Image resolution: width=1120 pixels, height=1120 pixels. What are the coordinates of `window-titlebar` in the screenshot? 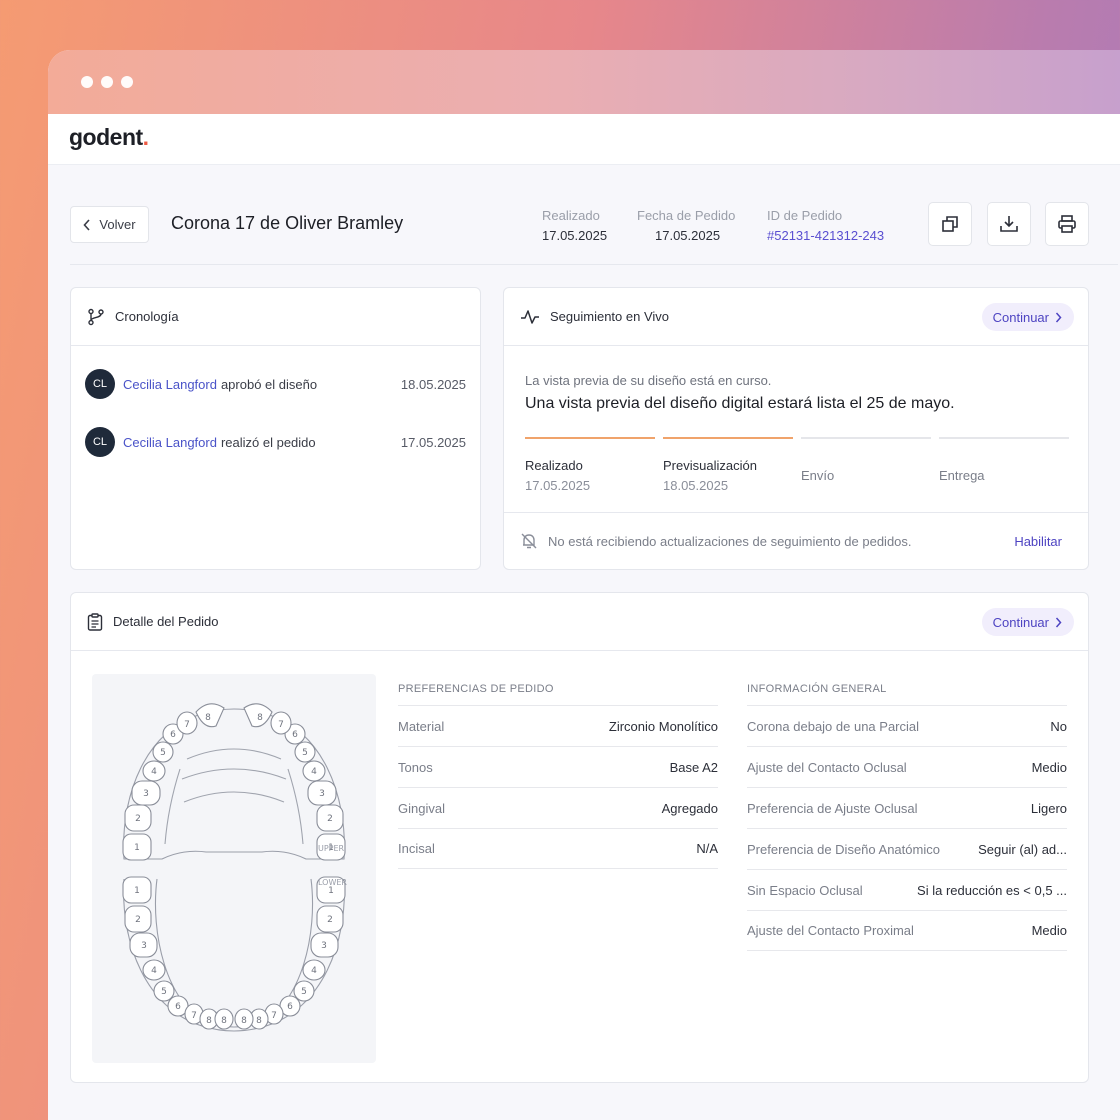 It's located at (584, 82).